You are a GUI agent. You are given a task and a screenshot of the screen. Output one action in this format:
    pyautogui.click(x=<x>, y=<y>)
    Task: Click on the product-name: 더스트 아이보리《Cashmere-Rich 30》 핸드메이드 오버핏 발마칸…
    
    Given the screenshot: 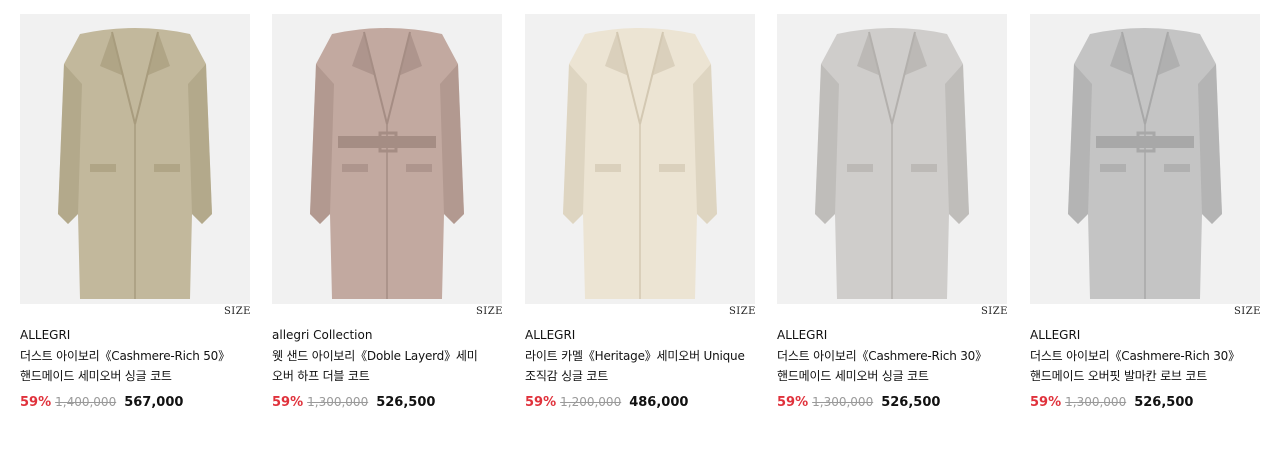 What is the action you would take?
    pyautogui.click(x=1145, y=366)
    